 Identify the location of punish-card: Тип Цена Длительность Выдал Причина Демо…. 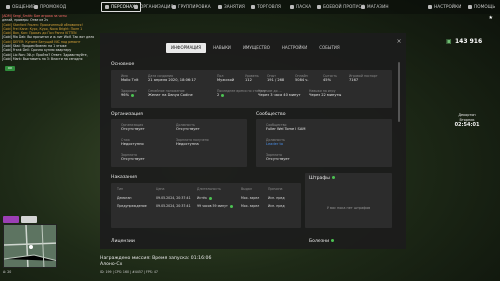
(206, 205).